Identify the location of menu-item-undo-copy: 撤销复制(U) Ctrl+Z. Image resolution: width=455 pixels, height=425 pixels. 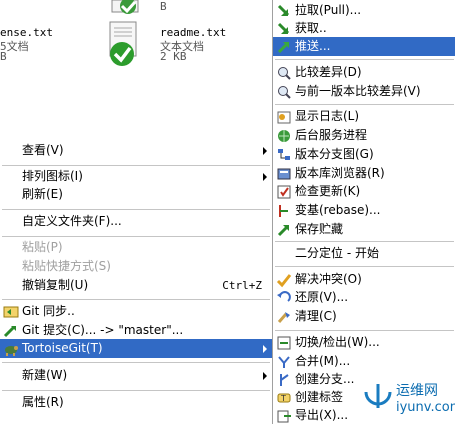
(136, 285).